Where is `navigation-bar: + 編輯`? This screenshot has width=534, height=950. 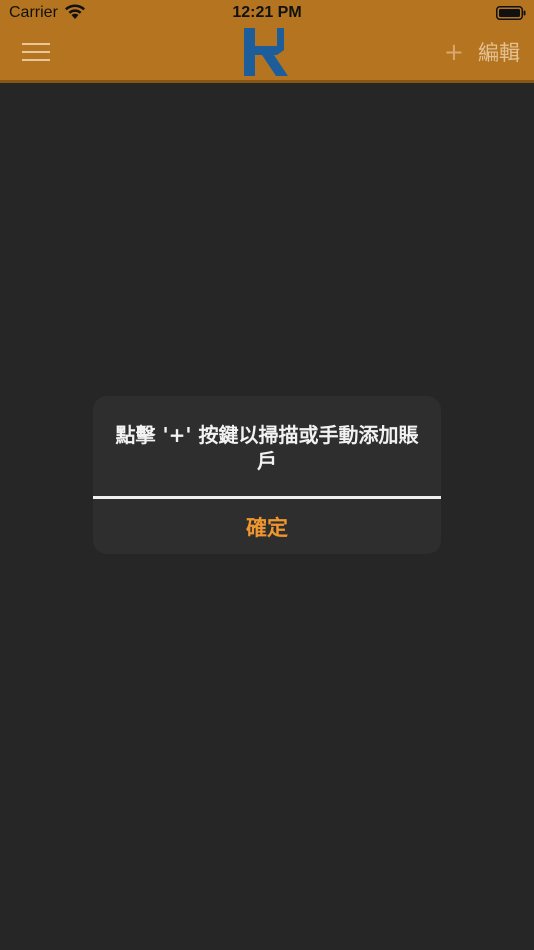
navigation-bar: + 編輯 is located at coordinates (267, 53).